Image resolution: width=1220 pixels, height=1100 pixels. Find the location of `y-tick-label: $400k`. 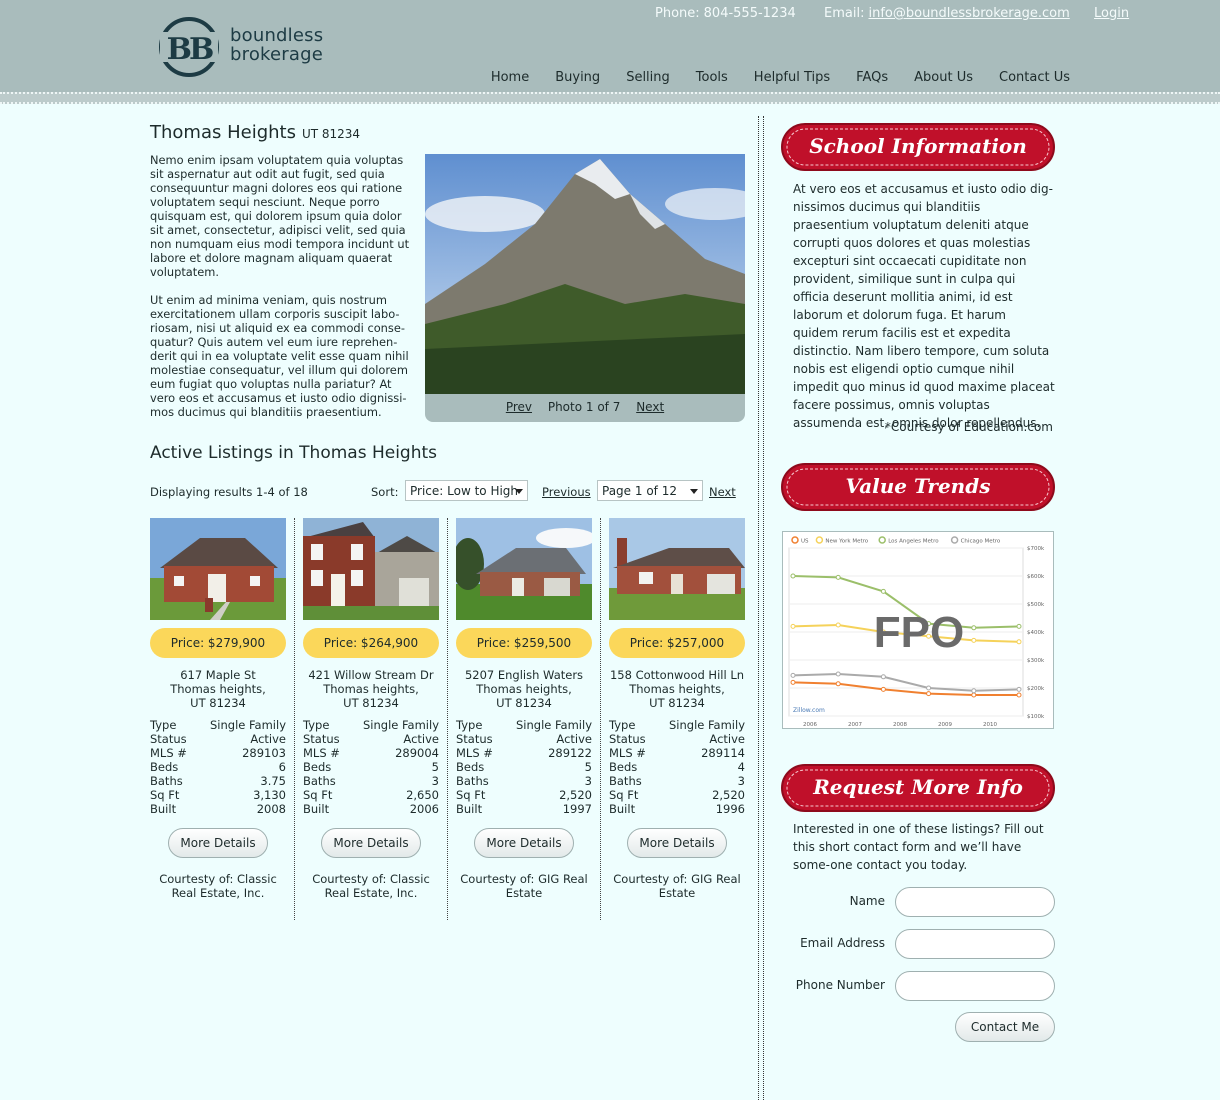

y-tick-label: $400k is located at coordinates (1036, 633).